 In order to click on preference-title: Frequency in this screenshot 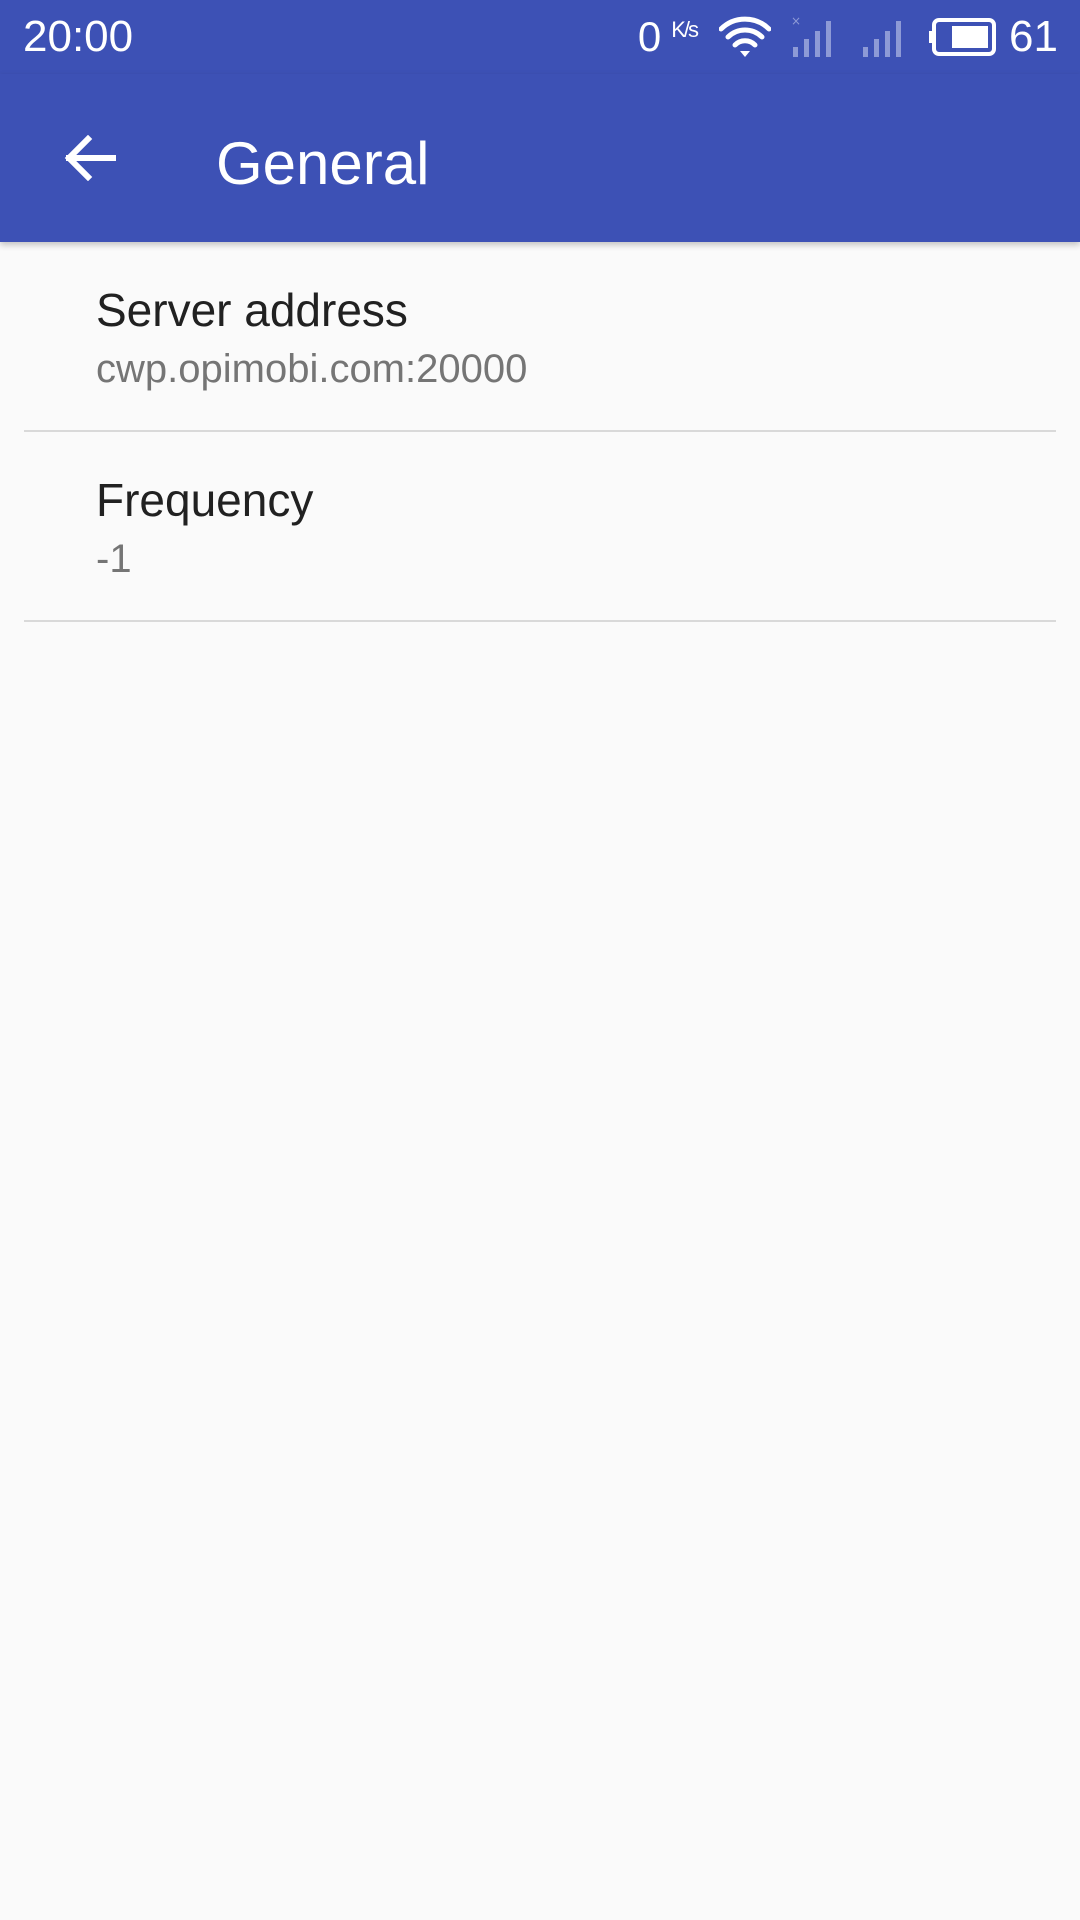, I will do `click(205, 500)`.